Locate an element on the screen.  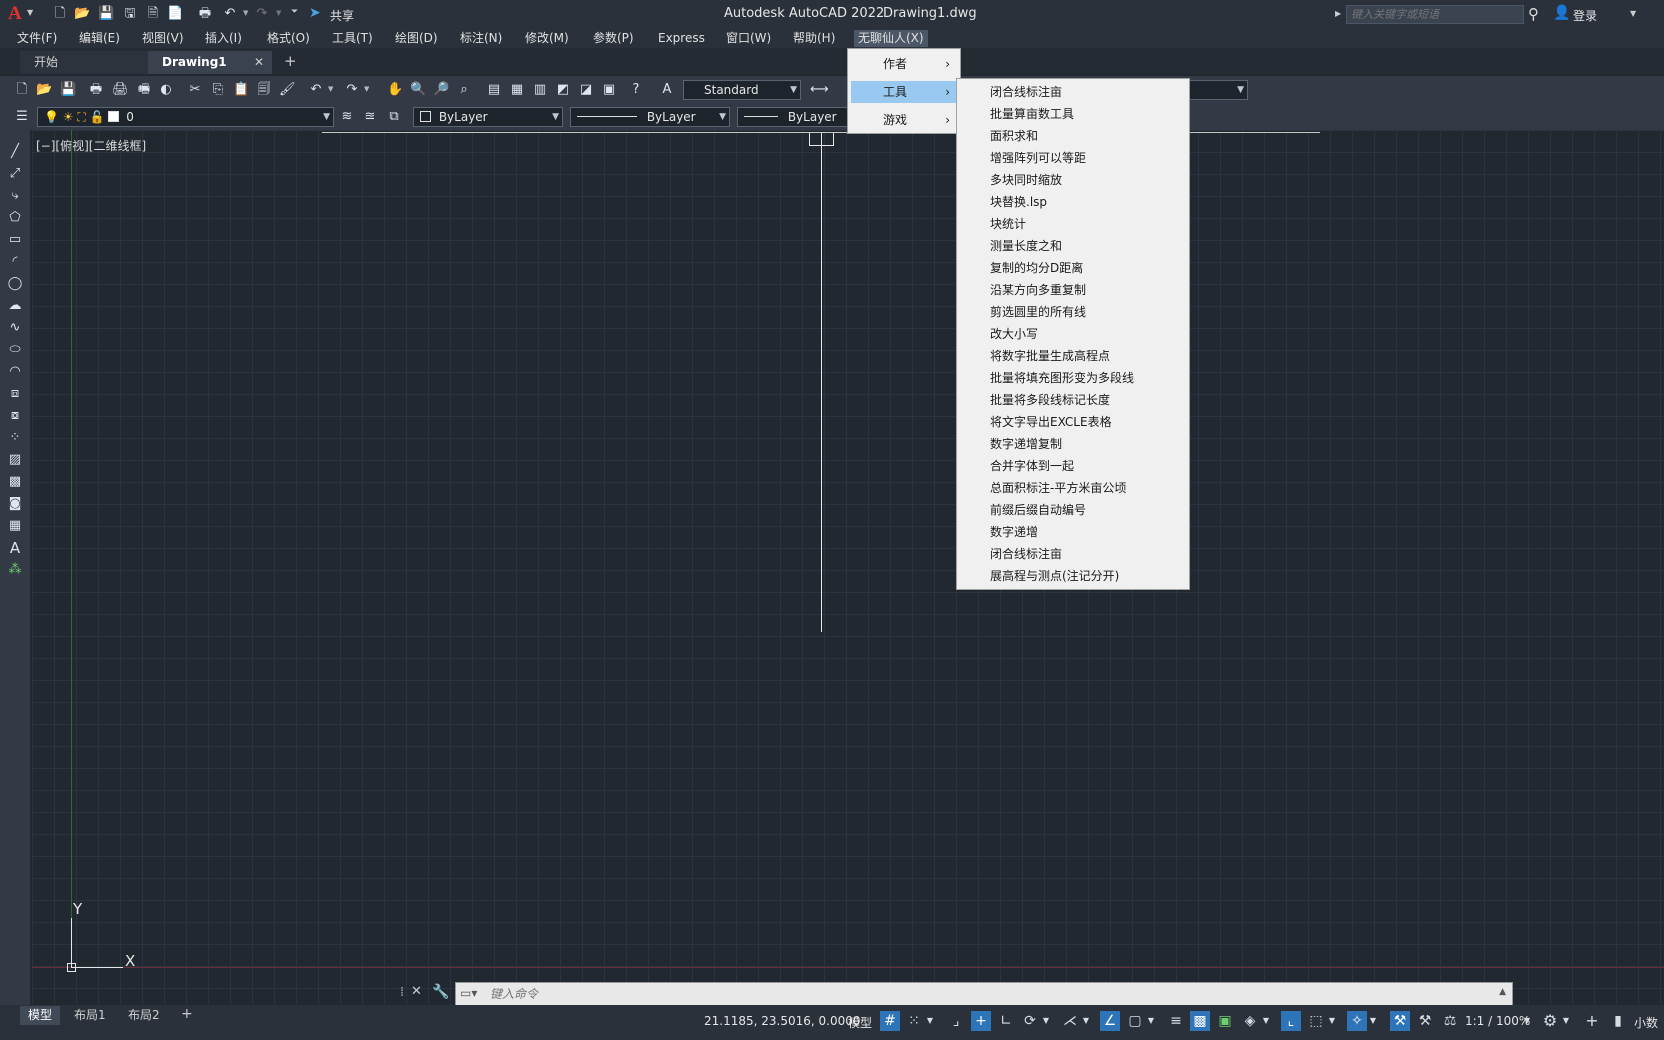
osnap-dropdown-icon: ▼ is located at coordinates (1151, 1021).